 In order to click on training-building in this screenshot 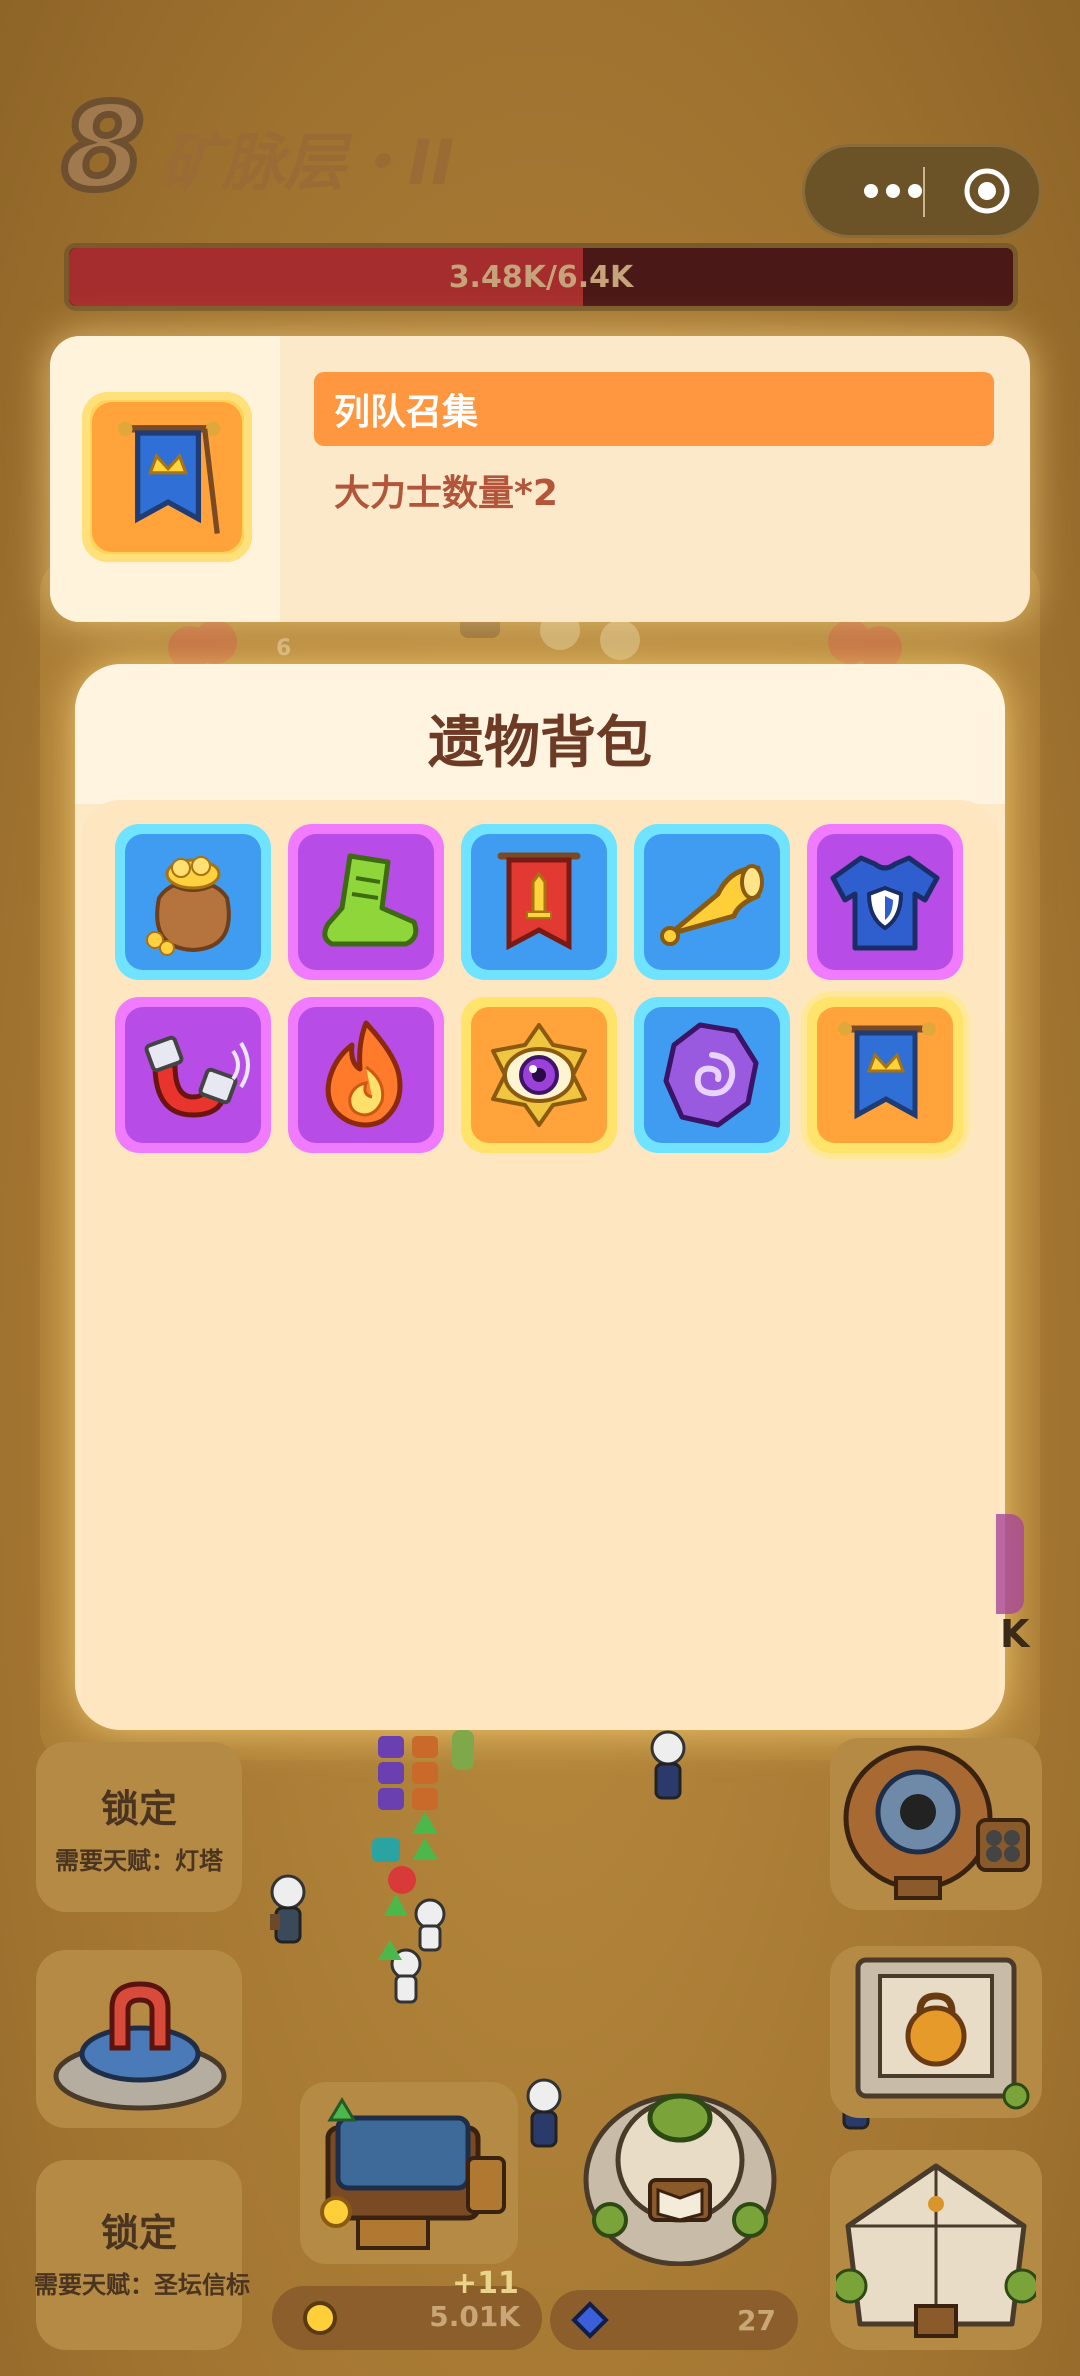, I will do `click(936, 2032)`.